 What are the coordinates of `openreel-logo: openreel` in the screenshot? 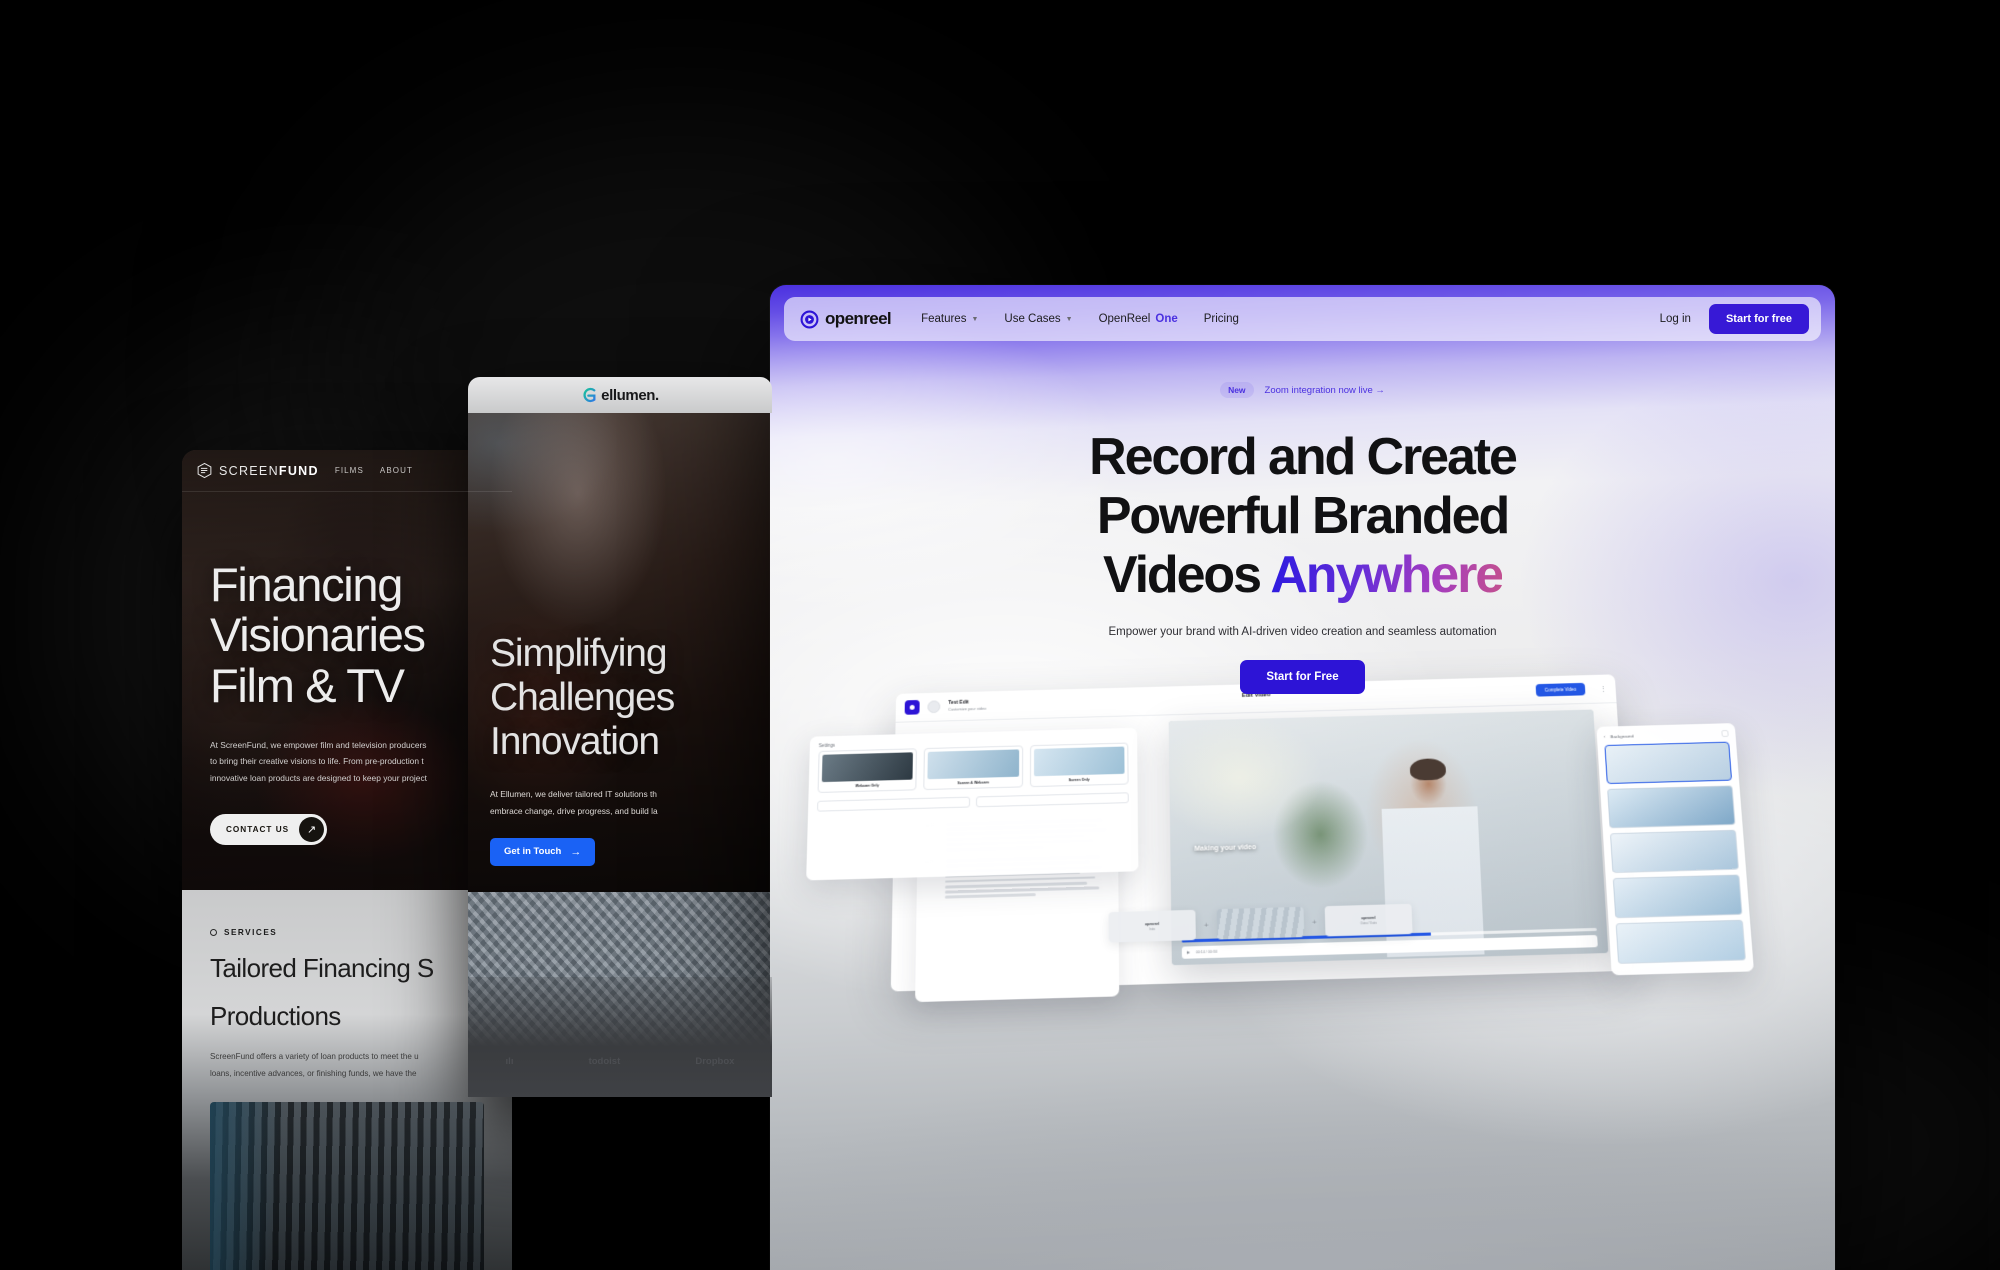 It's located at (846, 319).